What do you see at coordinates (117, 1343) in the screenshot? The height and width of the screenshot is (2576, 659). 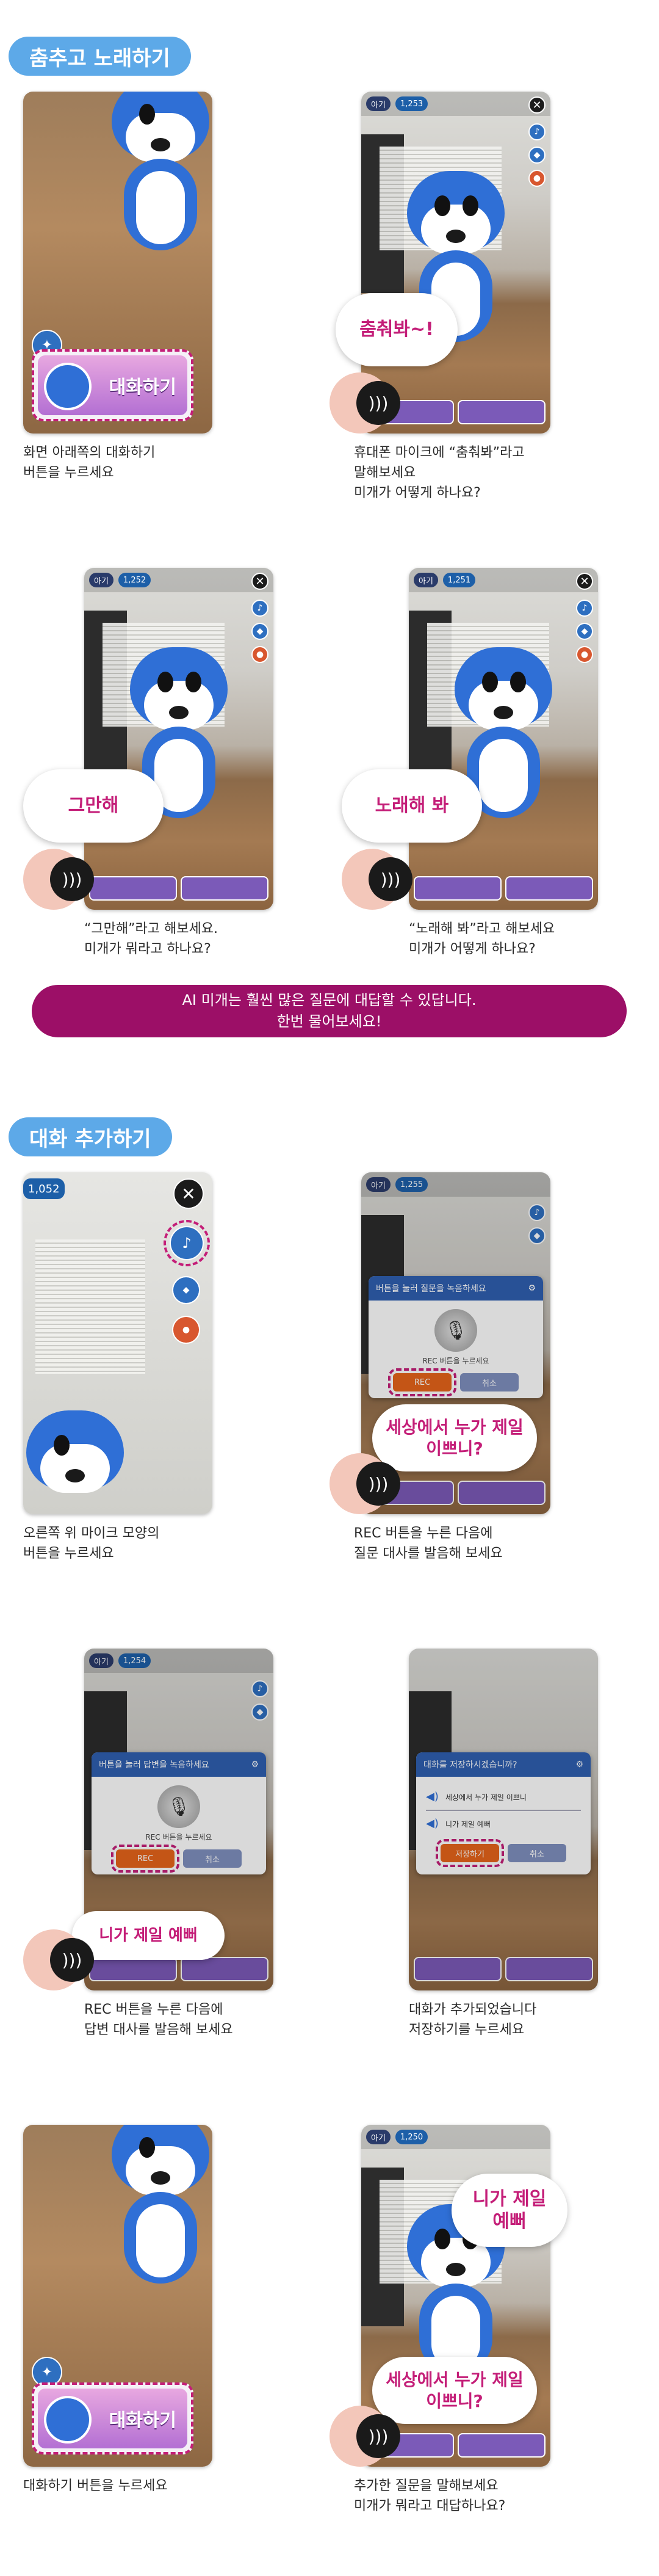 I see `app-screenshot: 1,052 ✕ ♪ ◆ ●` at bounding box center [117, 1343].